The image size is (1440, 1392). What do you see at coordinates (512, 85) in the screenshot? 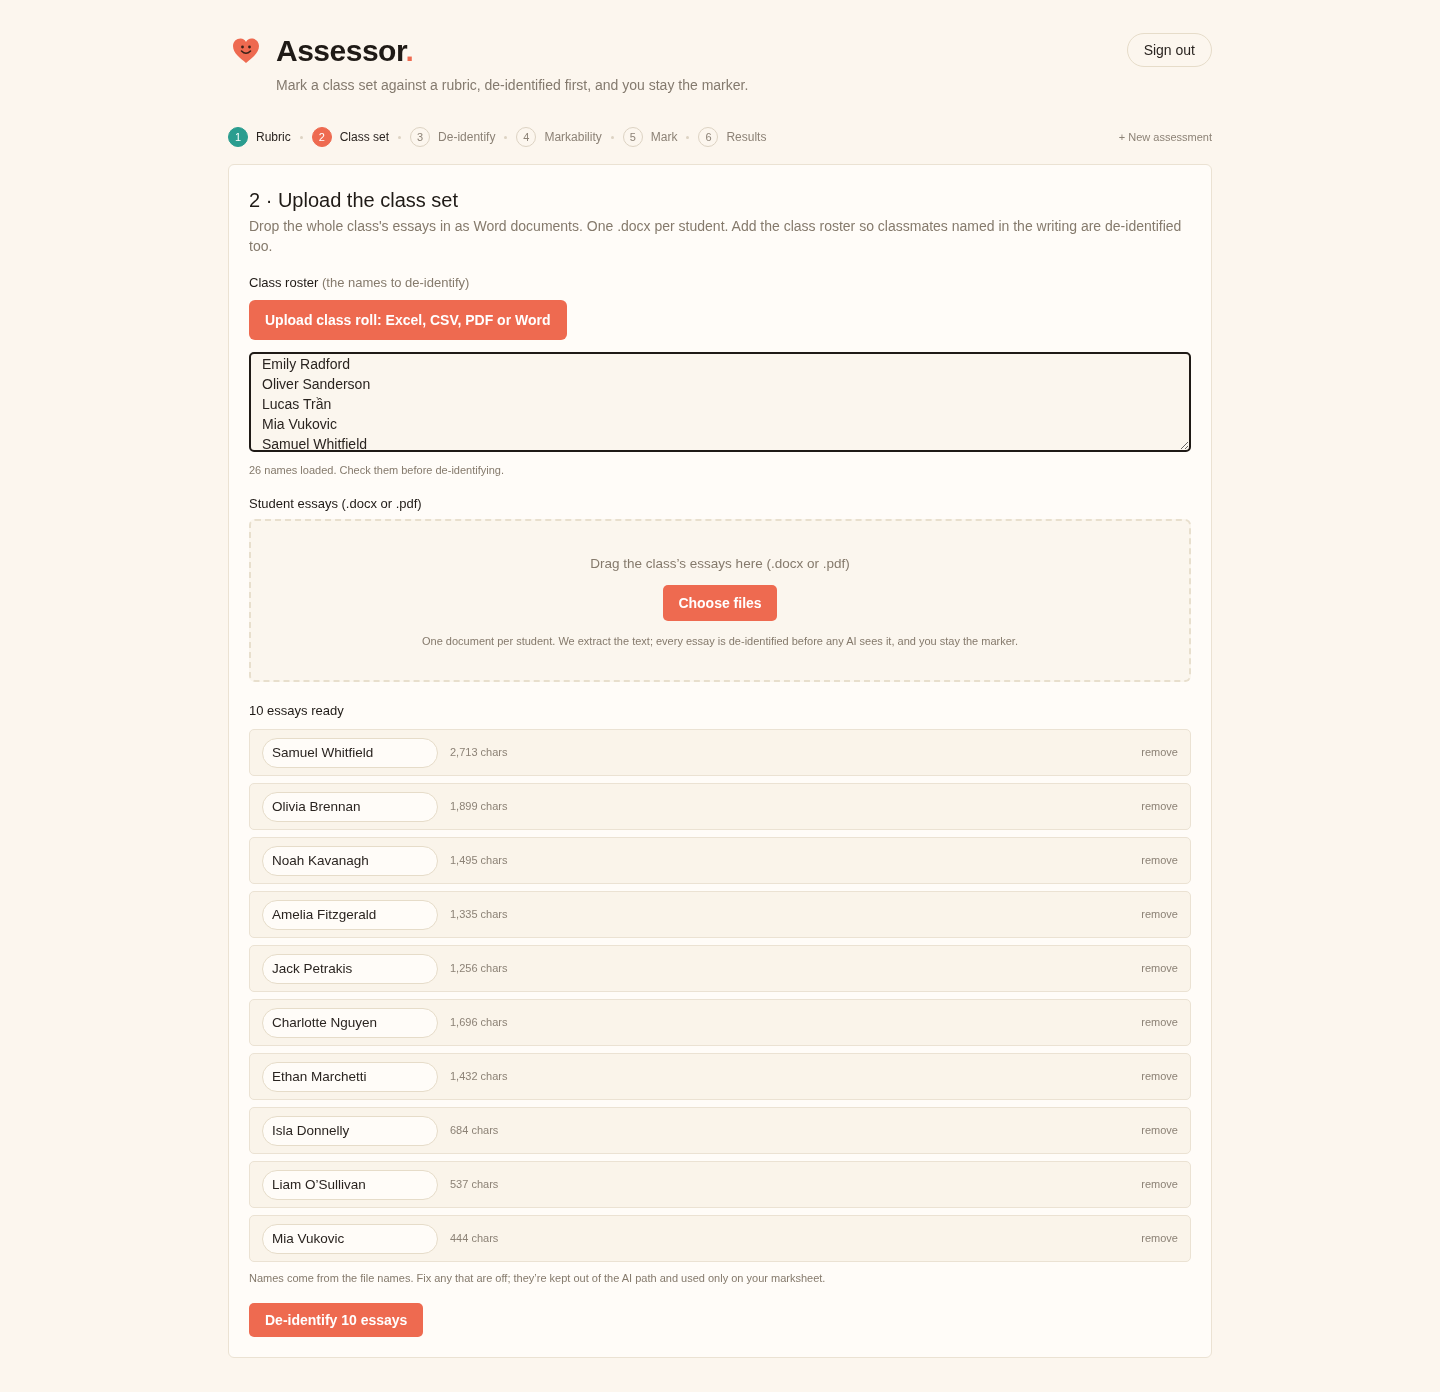
I see `tagline: Mark a class set against a rubric, de-identified first, and you stay the marker.` at bounding box center [512, 85].